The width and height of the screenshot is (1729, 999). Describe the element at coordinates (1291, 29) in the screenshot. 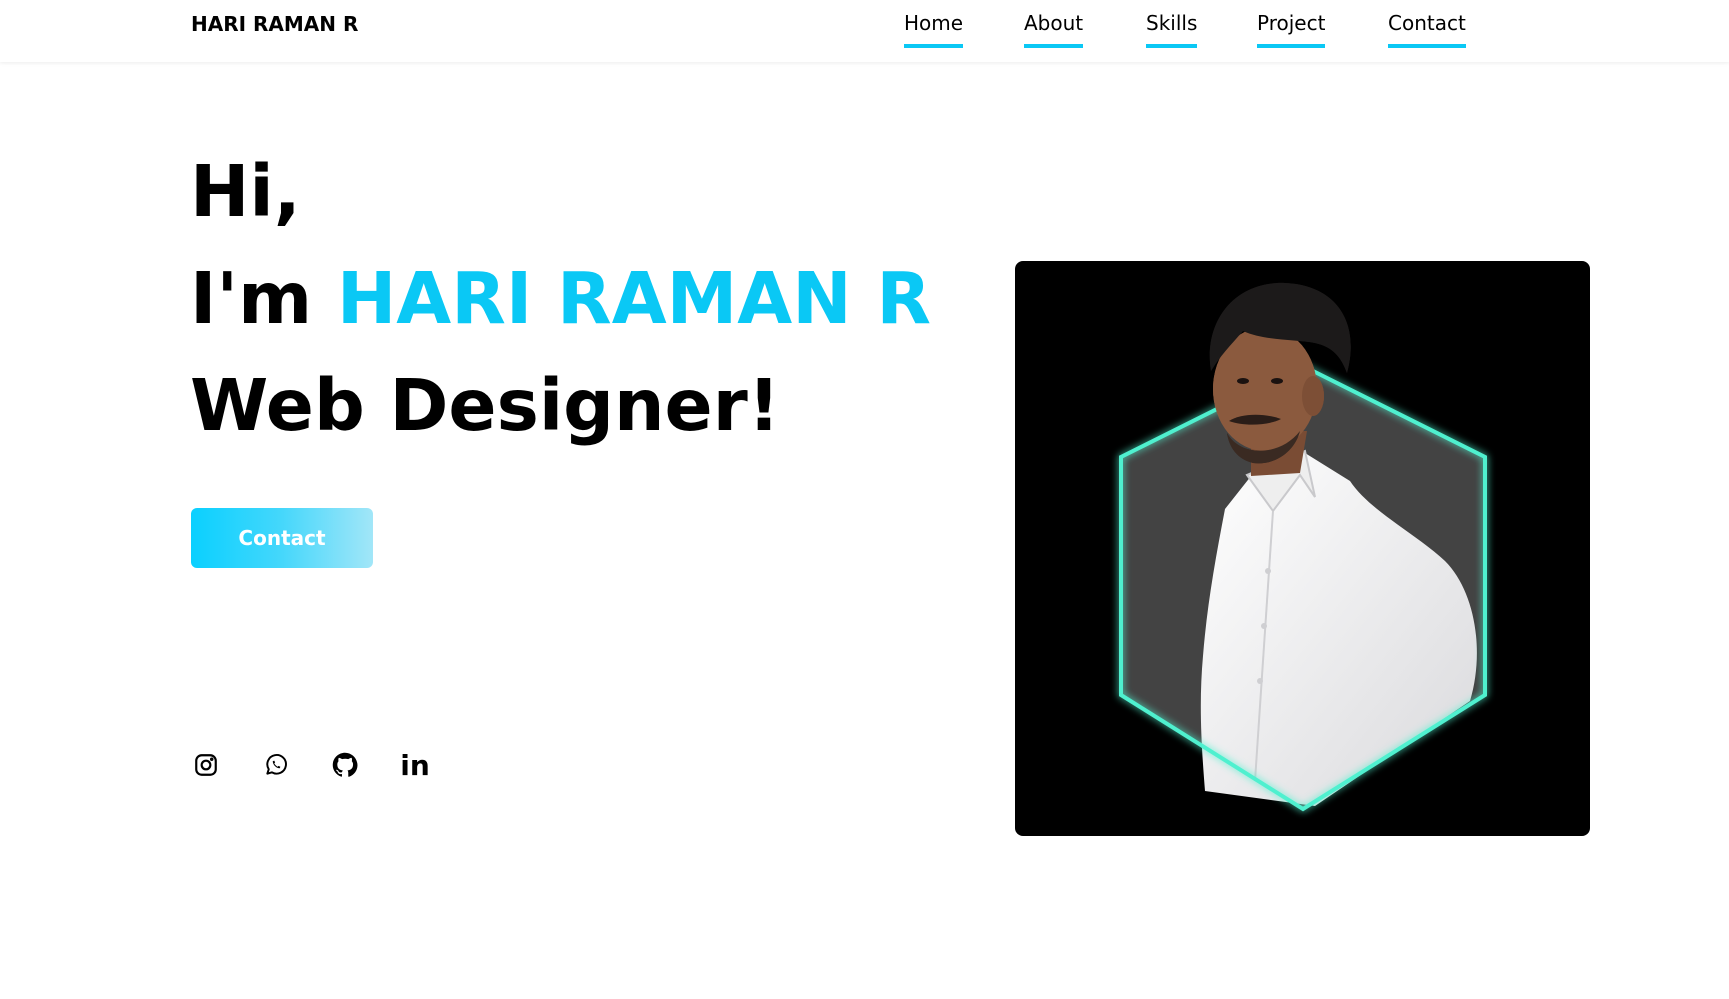

I see `nav-project: Project` at that location.